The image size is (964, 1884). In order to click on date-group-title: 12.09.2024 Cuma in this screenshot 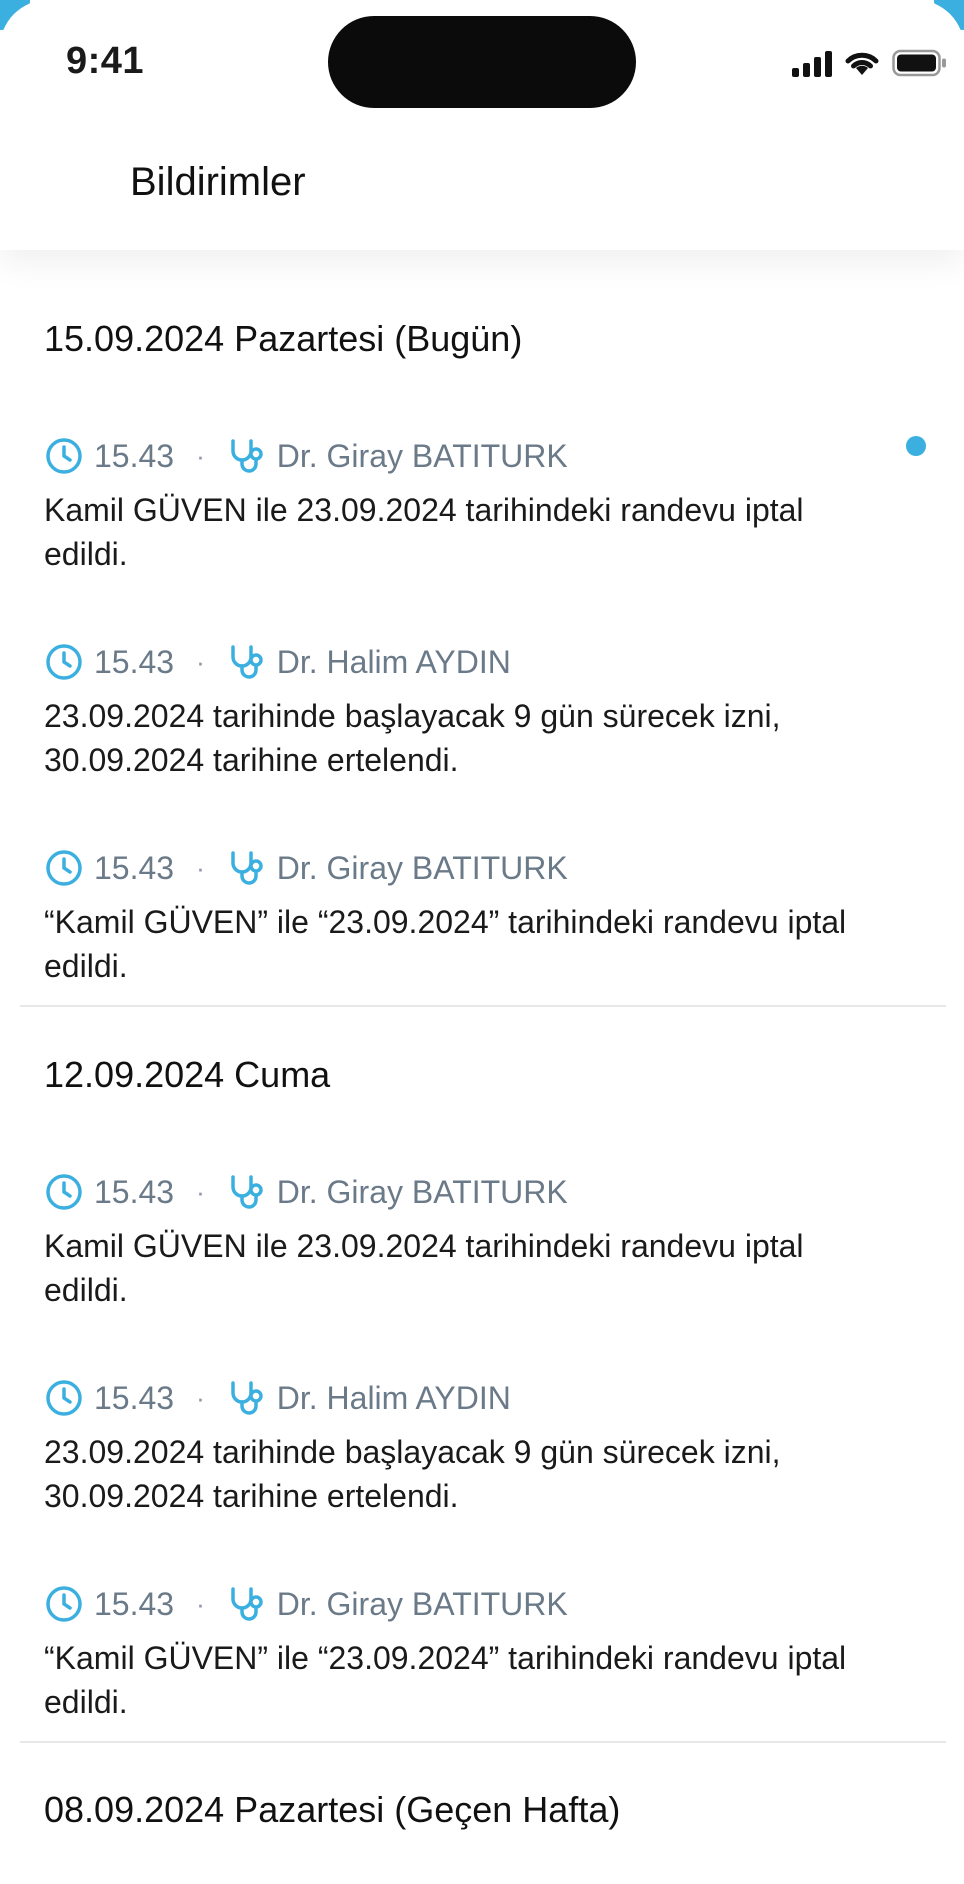, I will do `click(187, 1074)`.